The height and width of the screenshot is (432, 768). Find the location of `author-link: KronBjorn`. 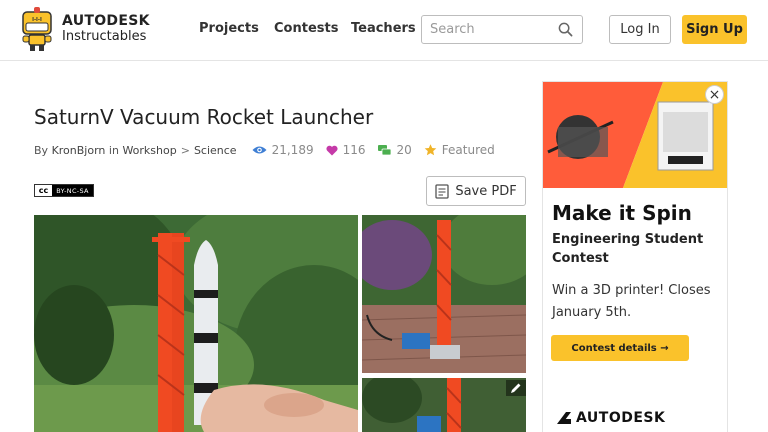

author-link: KronBjorn is located at coordinates (79, 150).